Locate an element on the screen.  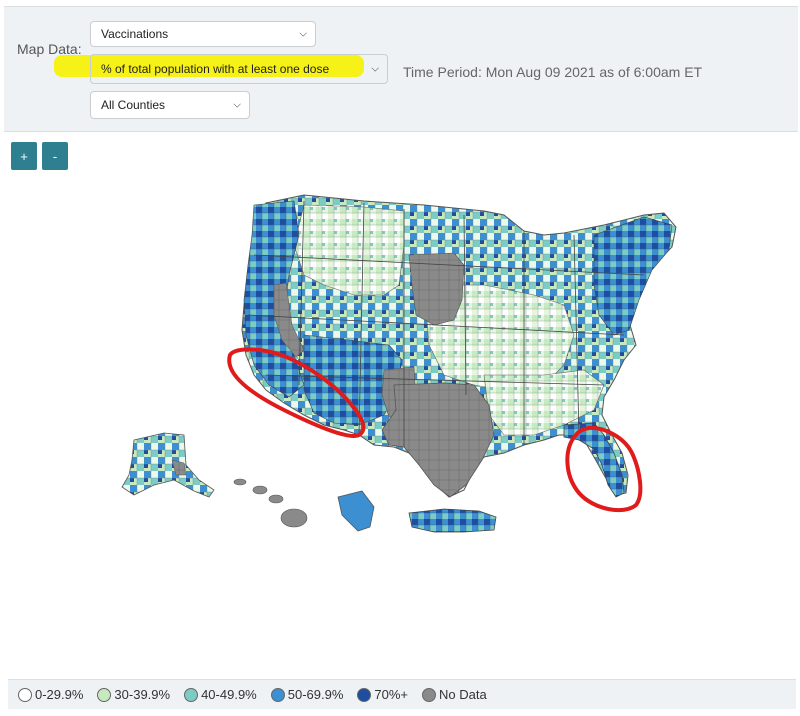
legend-item: No Data is located at coordinates (454, 694).